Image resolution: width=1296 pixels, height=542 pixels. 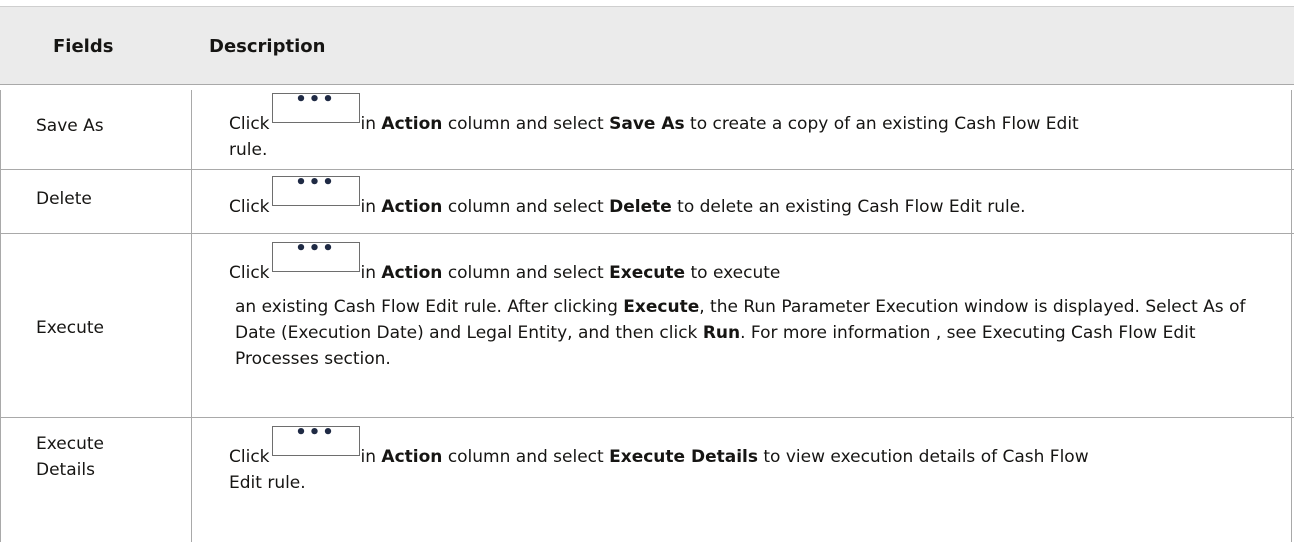 What do you see at coordinates (70, 126) in the screenshot?
I see `field-name: Save As` at bounding box center [70, 126].